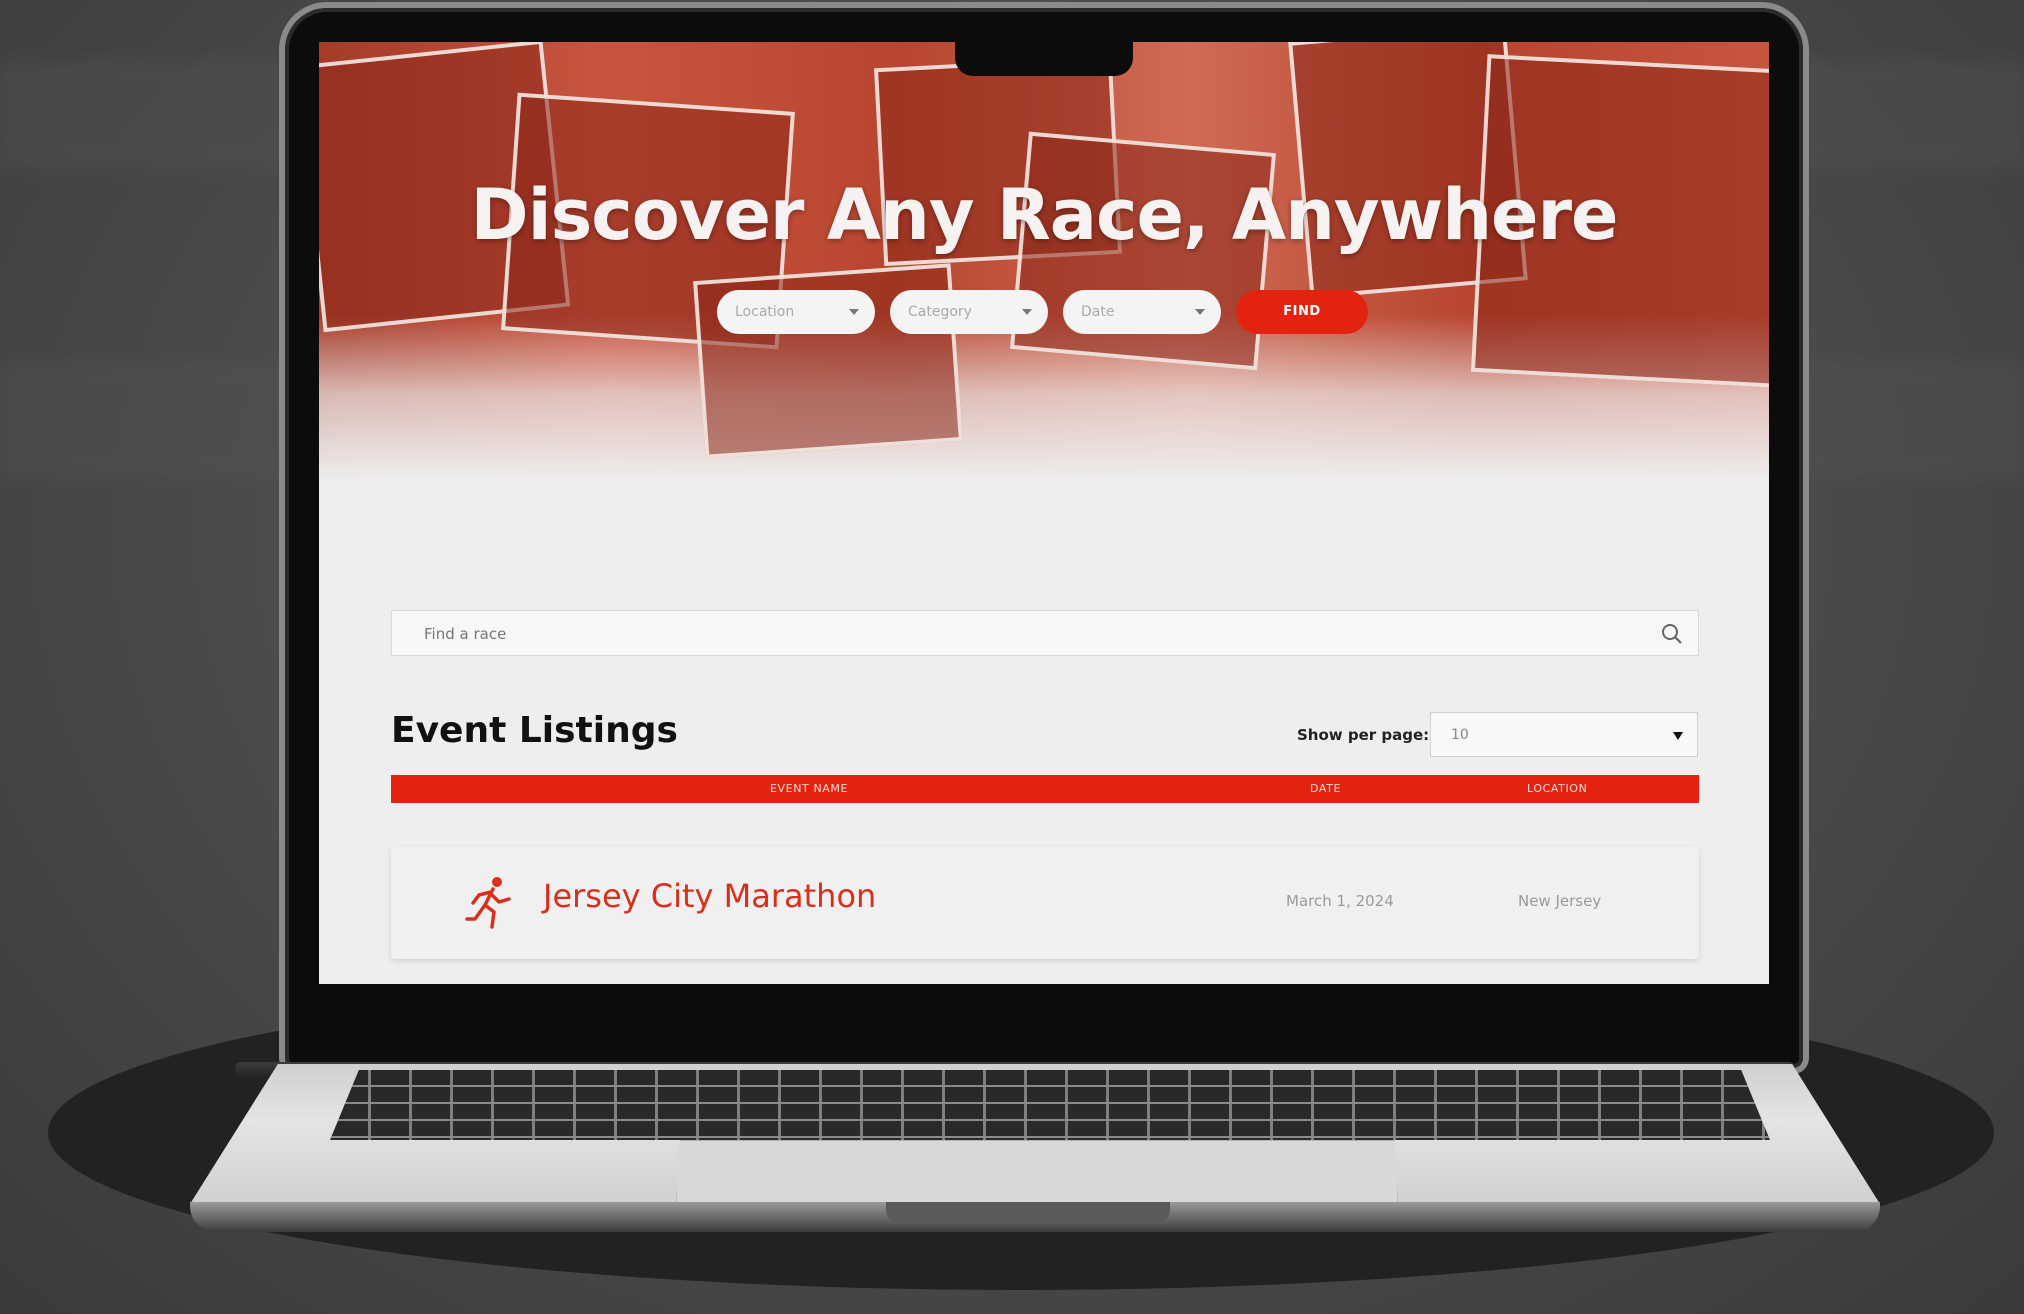 The height and width of the screenshot is (1314, 2024). What do you see at coordinates (1044, 58) in the screenshot?
I see `camera-notch` at bounding box center [1044, 58].